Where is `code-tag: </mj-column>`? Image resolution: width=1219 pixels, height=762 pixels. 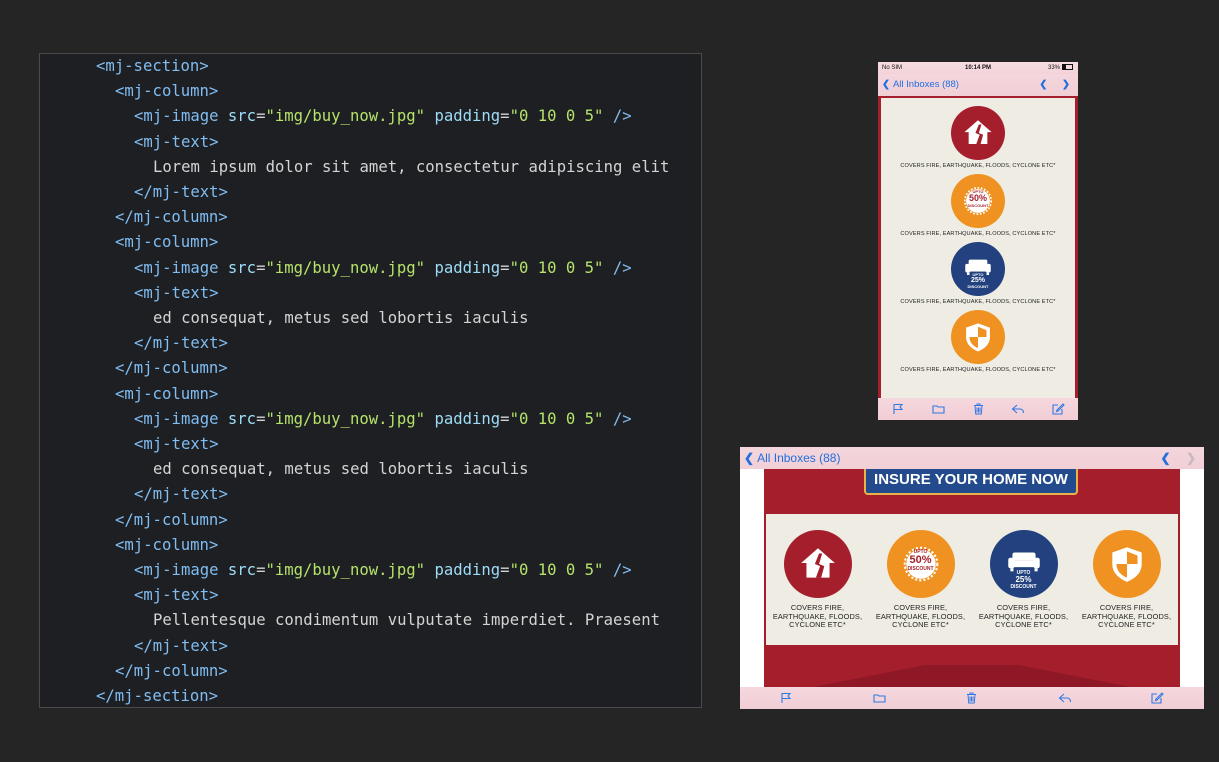 code-tag: </mj-column> is located at coordinates (171, 217).